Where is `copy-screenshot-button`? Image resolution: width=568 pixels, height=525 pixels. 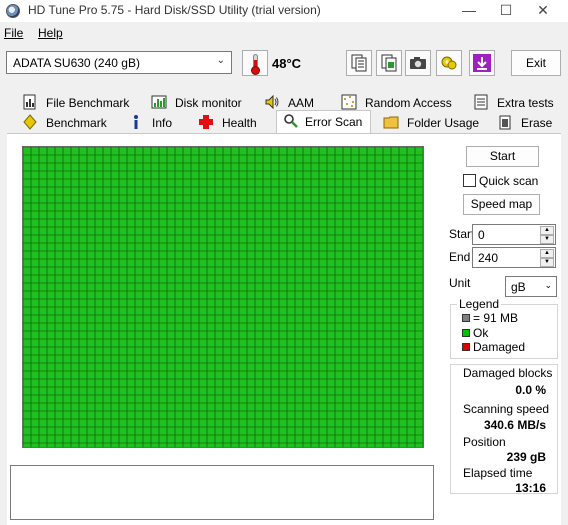 copy-screenshot-button is located at coordinates (389, 63).